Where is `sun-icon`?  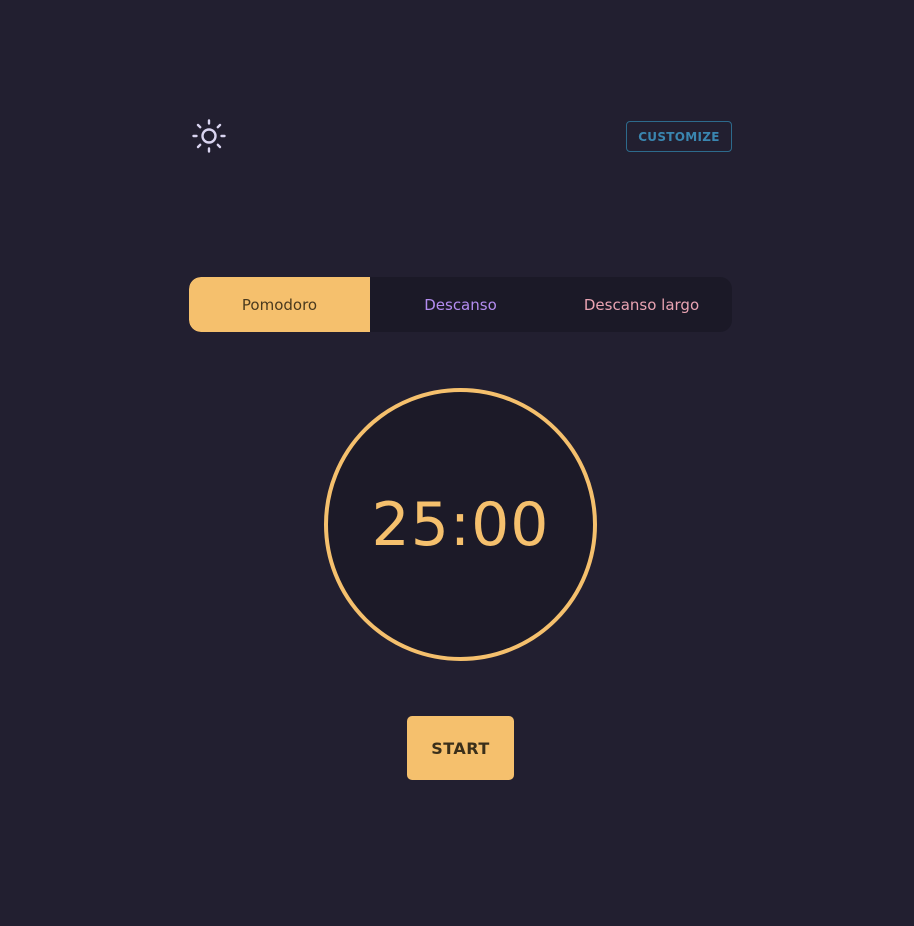 sun-icon is located at coordinates (209, 136).